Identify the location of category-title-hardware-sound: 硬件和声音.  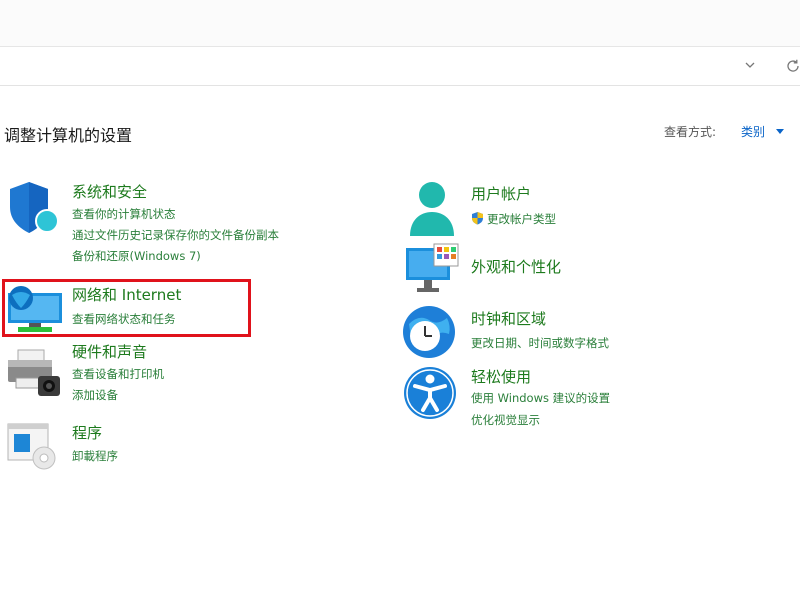
(109, 351).